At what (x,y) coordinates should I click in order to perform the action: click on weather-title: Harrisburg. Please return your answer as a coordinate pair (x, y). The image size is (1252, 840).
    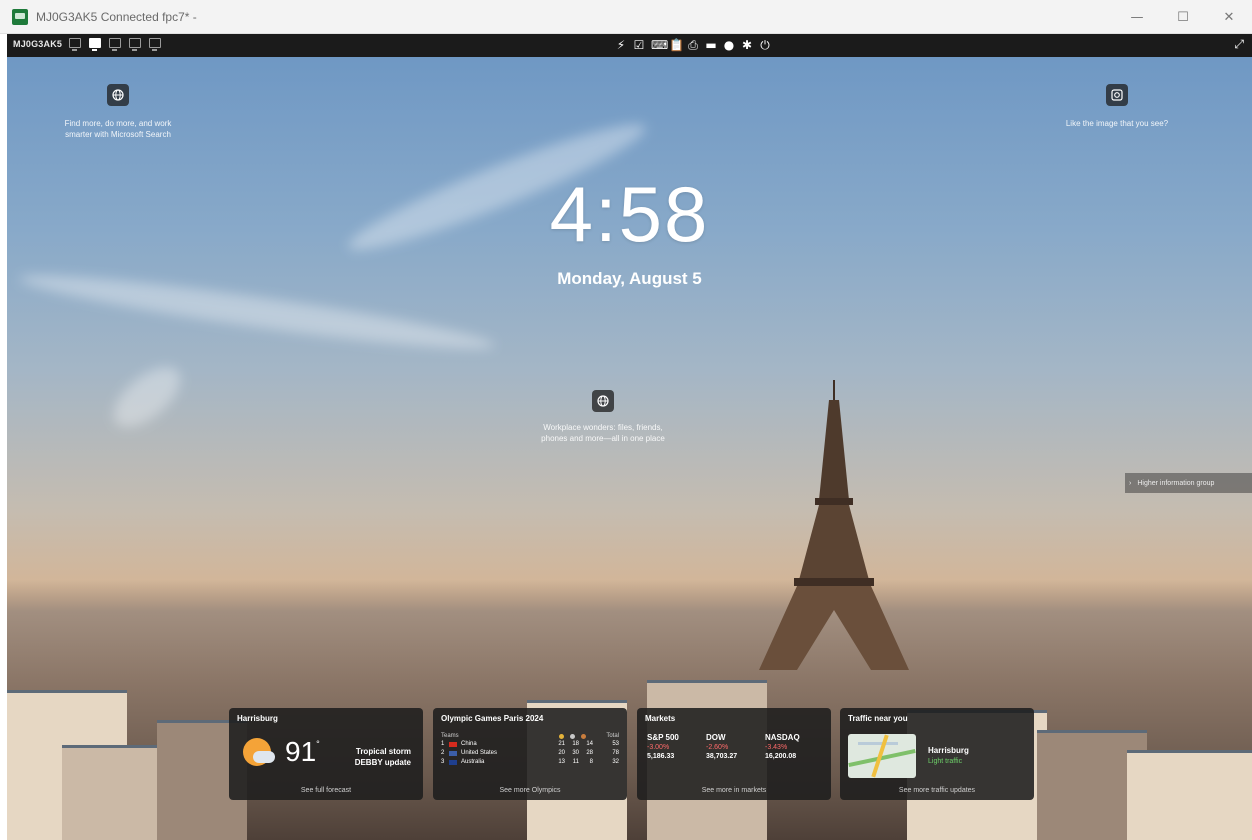
    Looking at the image, I should click on (257, 718).